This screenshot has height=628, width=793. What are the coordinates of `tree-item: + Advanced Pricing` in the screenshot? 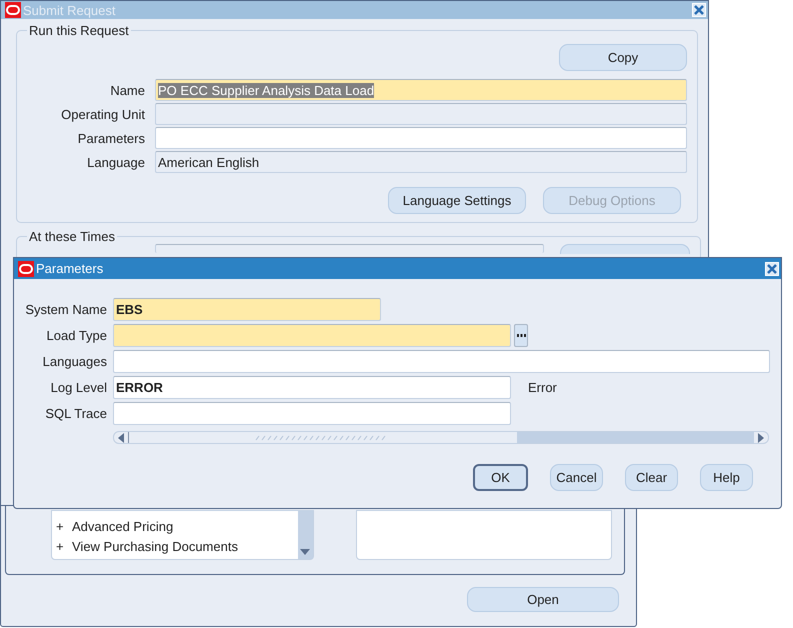 It's located at (177, 526).